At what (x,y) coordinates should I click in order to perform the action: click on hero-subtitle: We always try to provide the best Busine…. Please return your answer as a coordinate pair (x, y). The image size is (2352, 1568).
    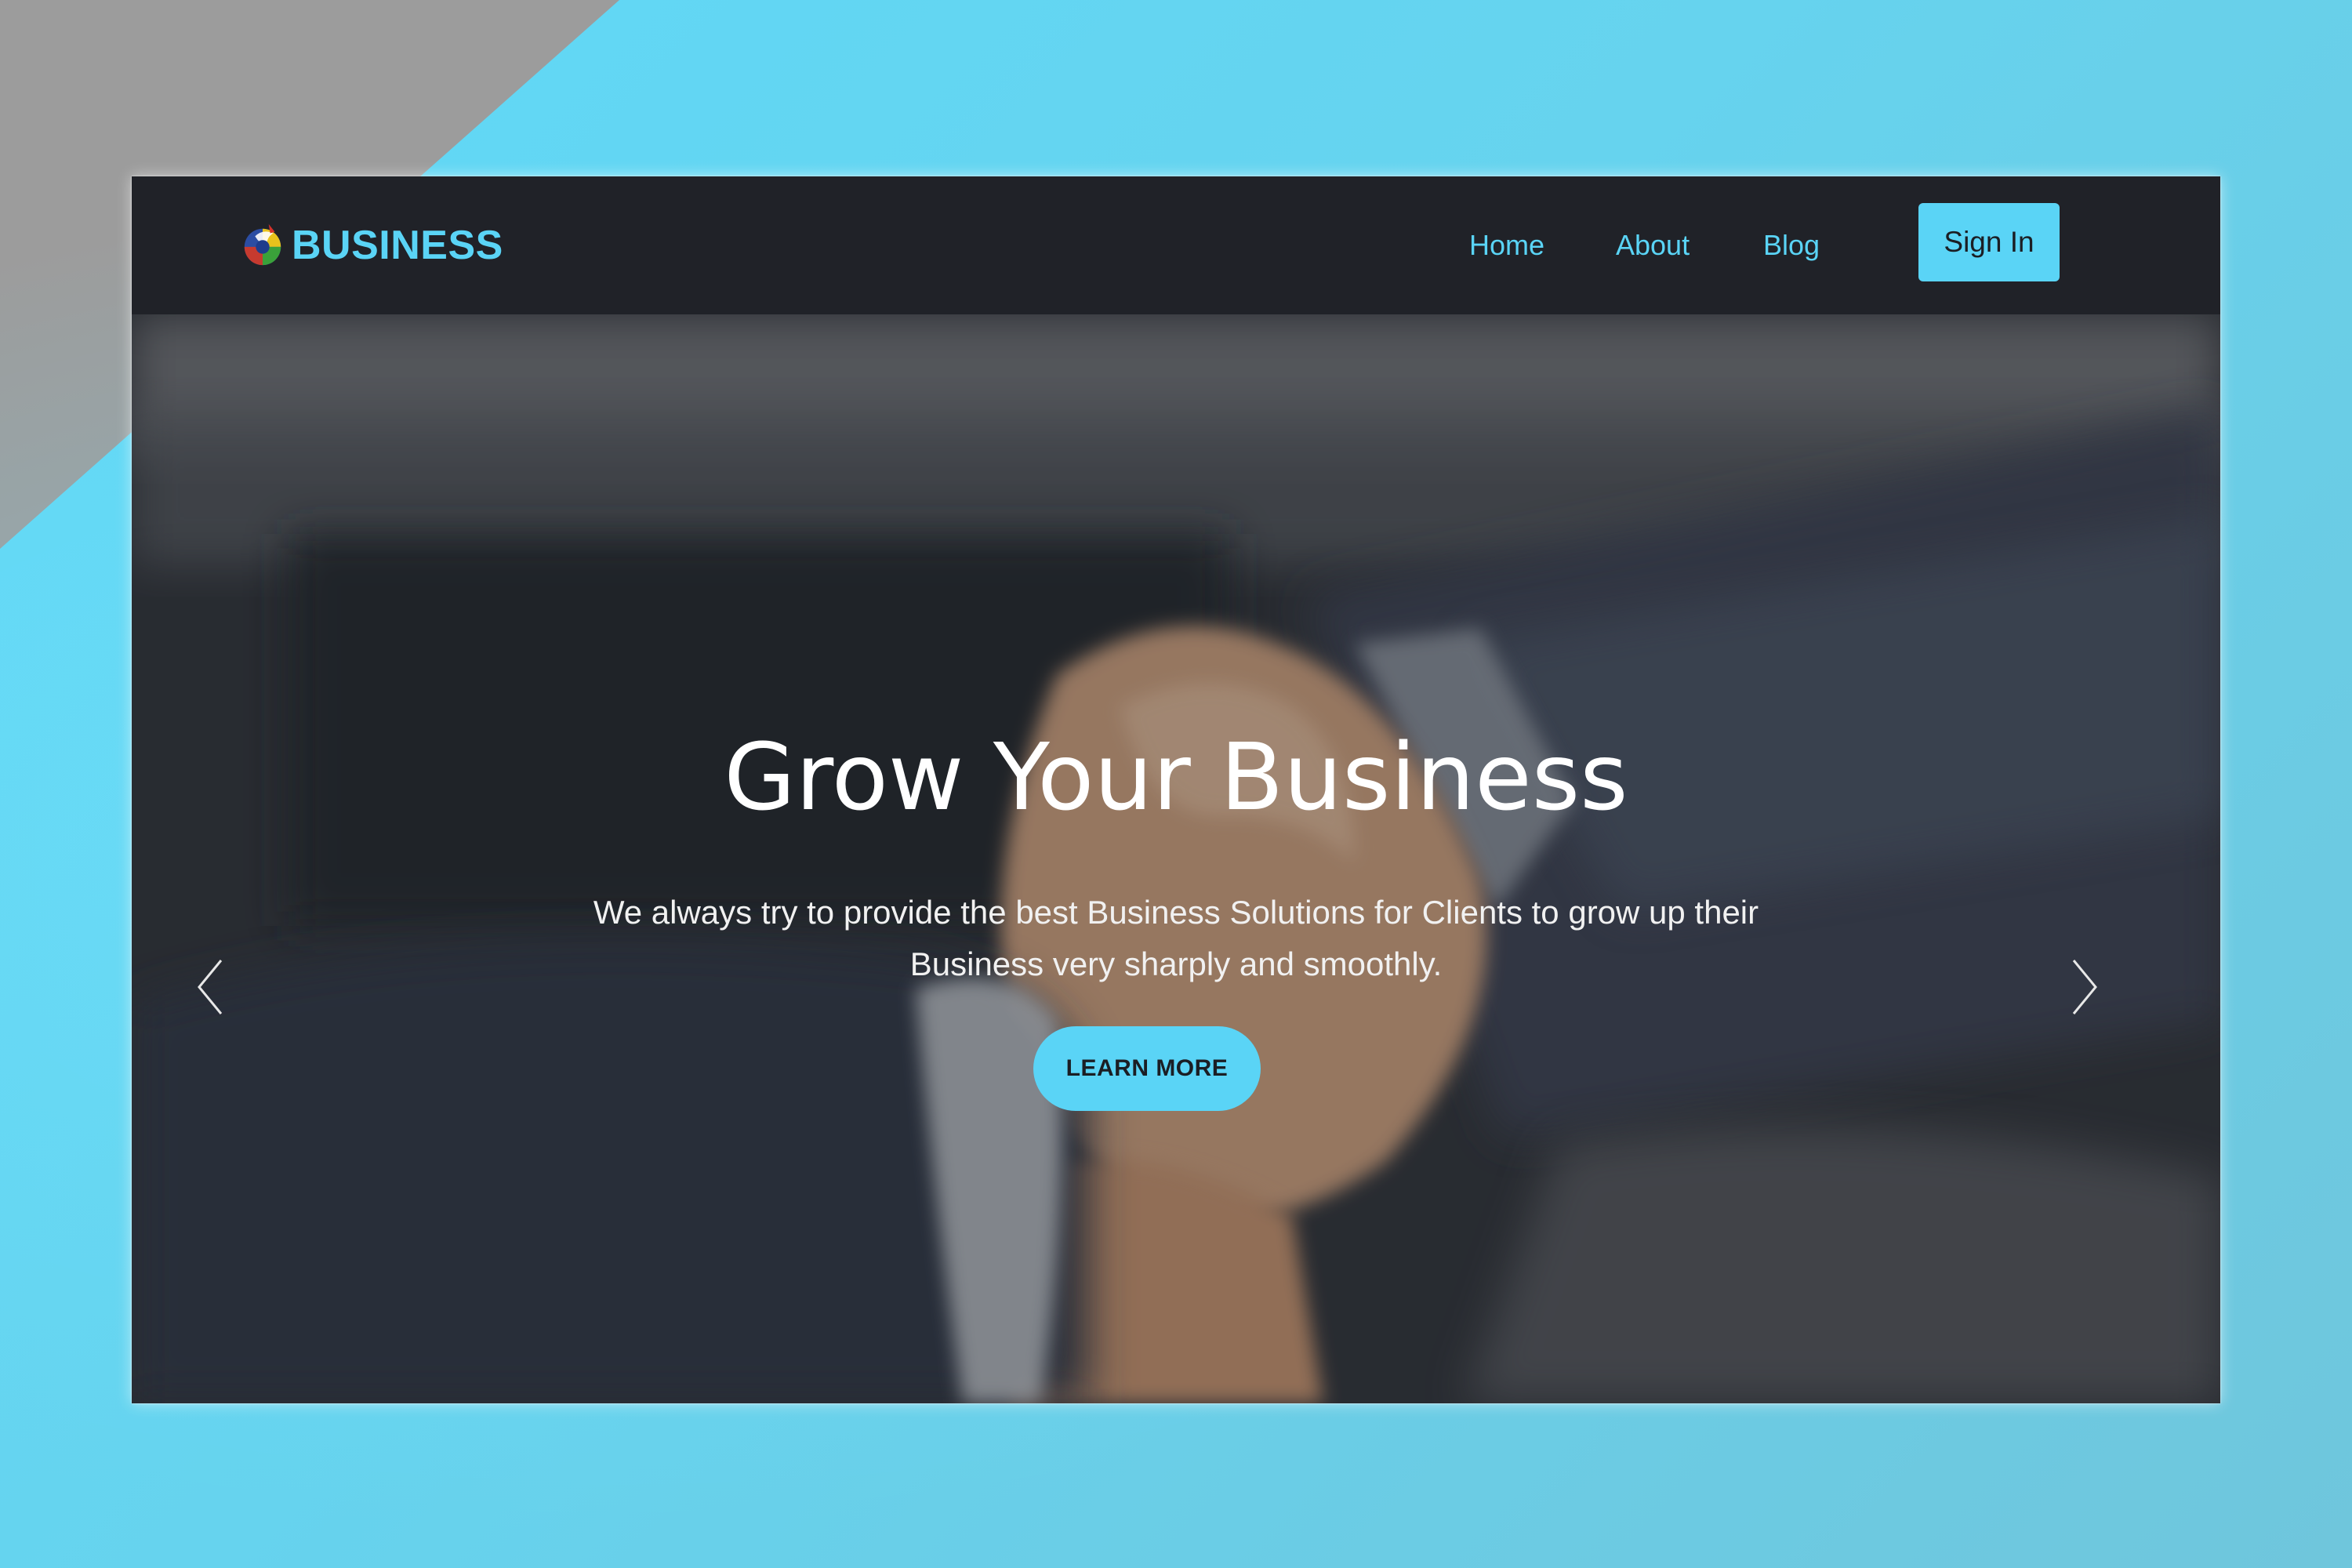
    Looking at the image, I should click on (1176, 938).